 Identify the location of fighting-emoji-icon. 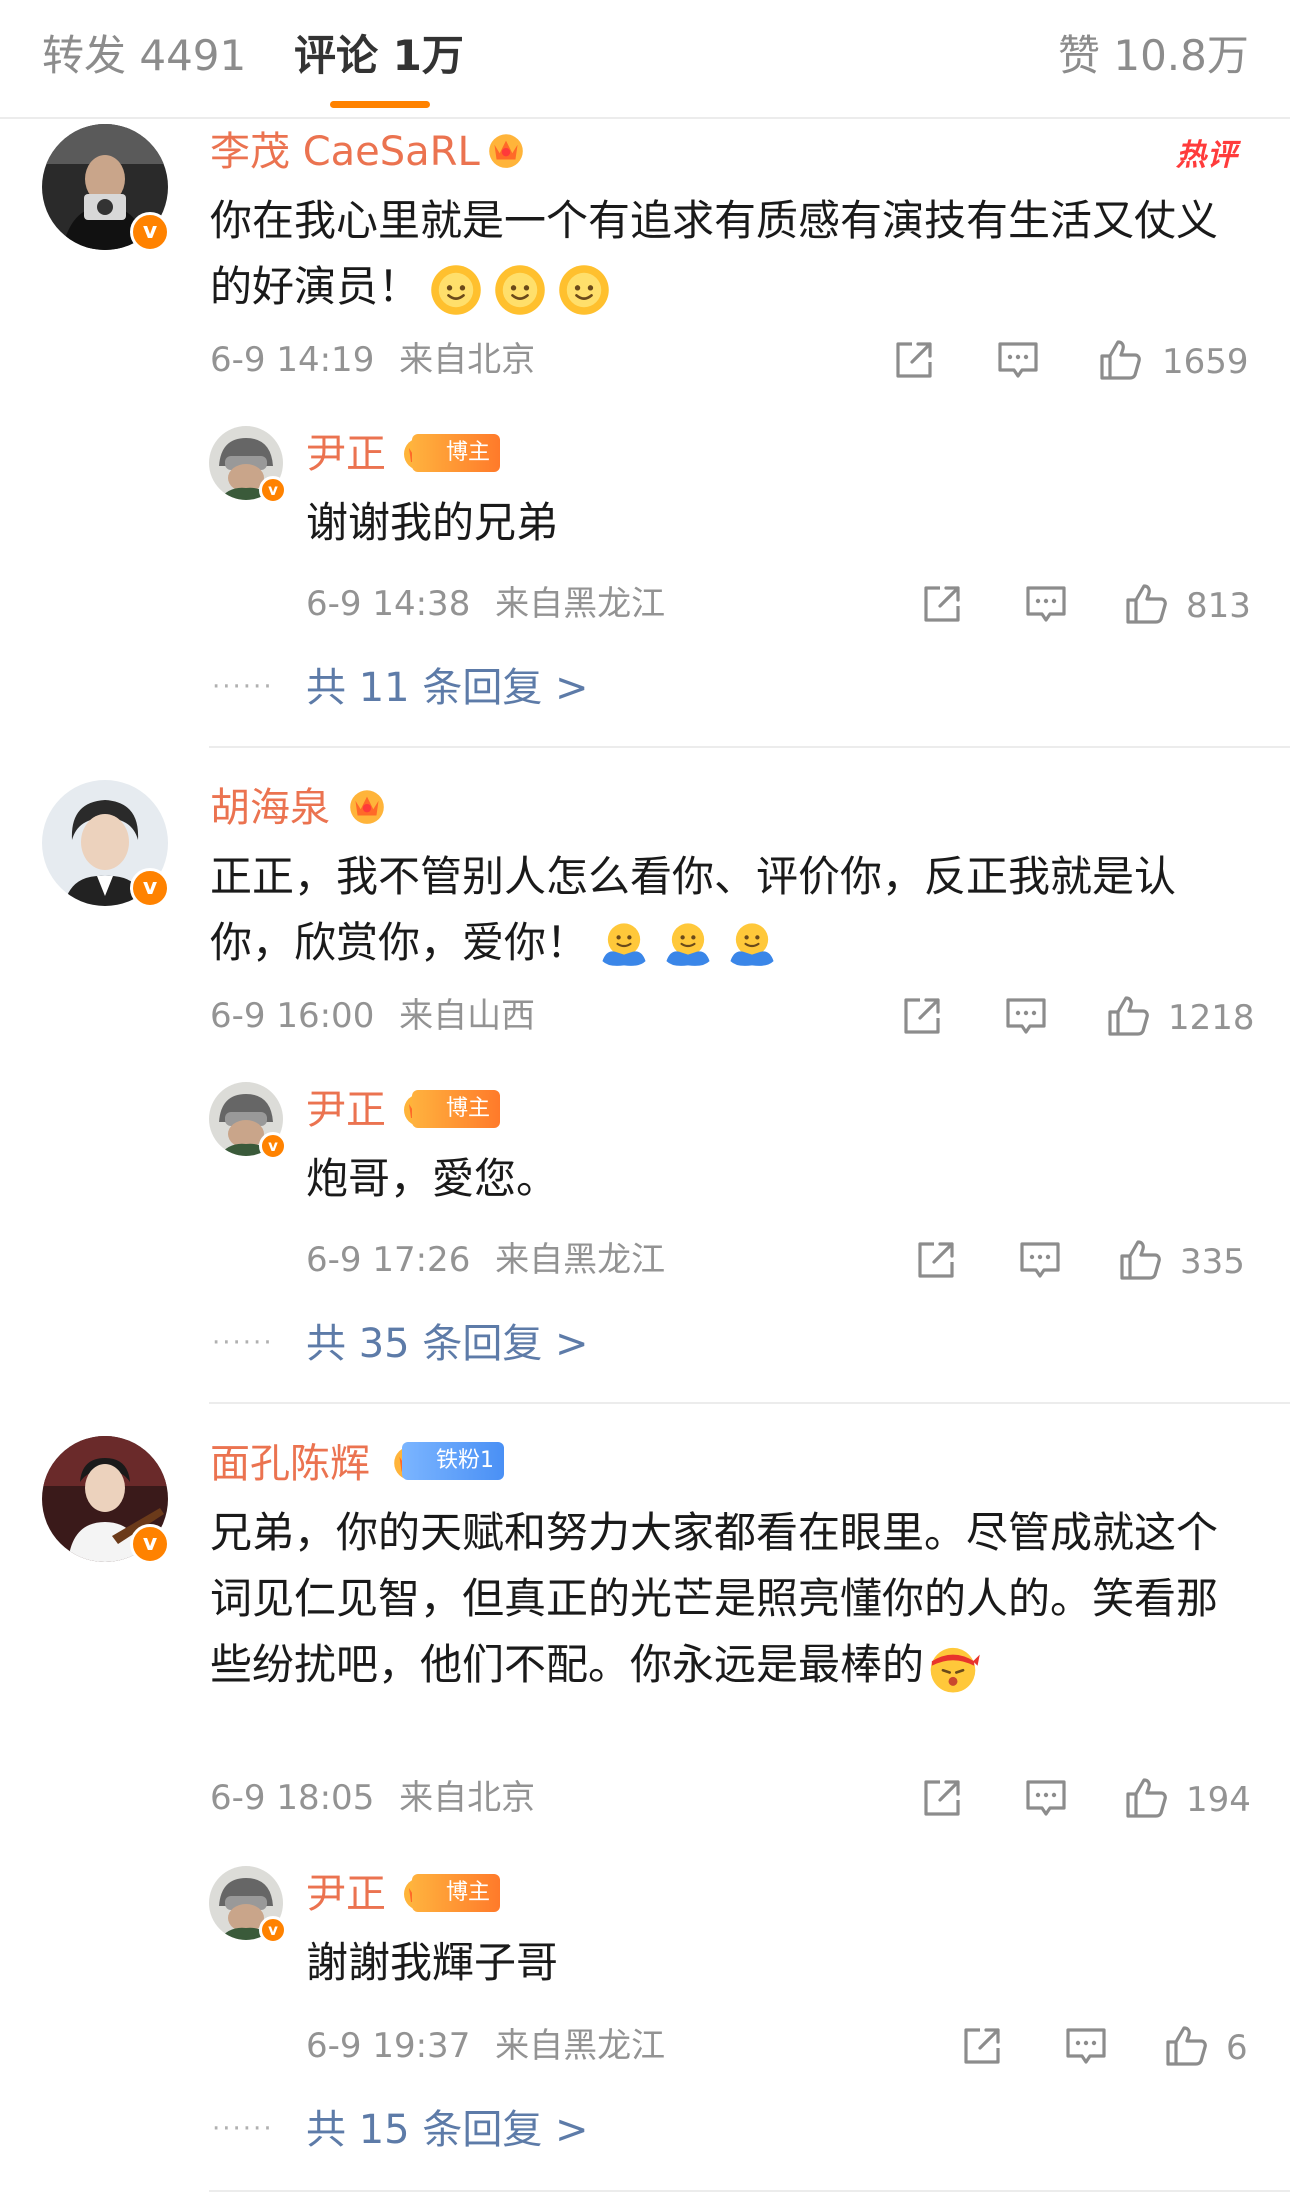
(953, 1668).